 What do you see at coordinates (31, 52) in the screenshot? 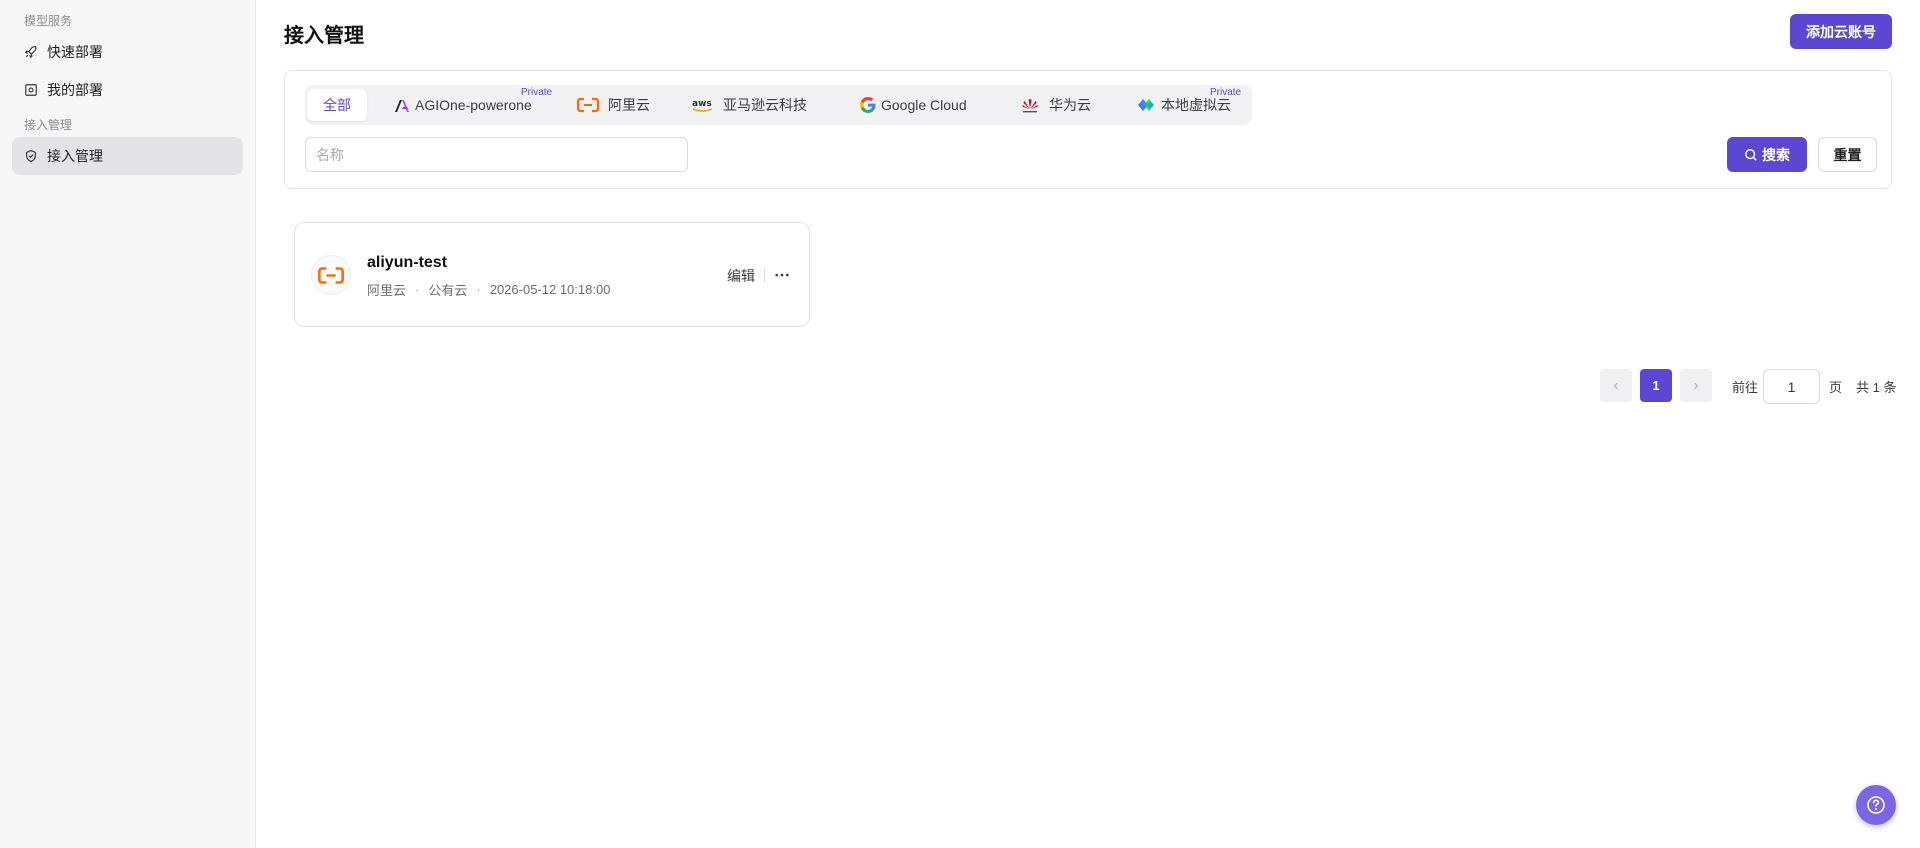
I see `rocket-icon` at bounding box center [31, 52].